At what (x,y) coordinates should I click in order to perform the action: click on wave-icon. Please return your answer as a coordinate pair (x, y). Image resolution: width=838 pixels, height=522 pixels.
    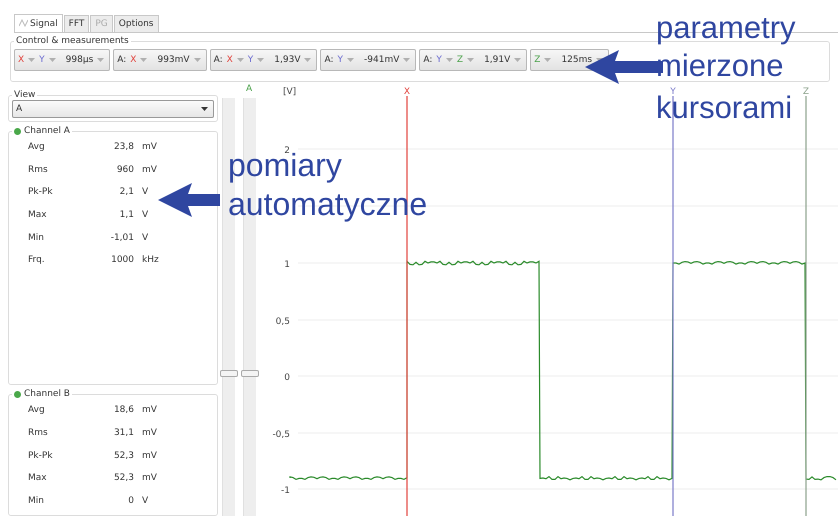
    Looking at the image, I should click on (23, 23).